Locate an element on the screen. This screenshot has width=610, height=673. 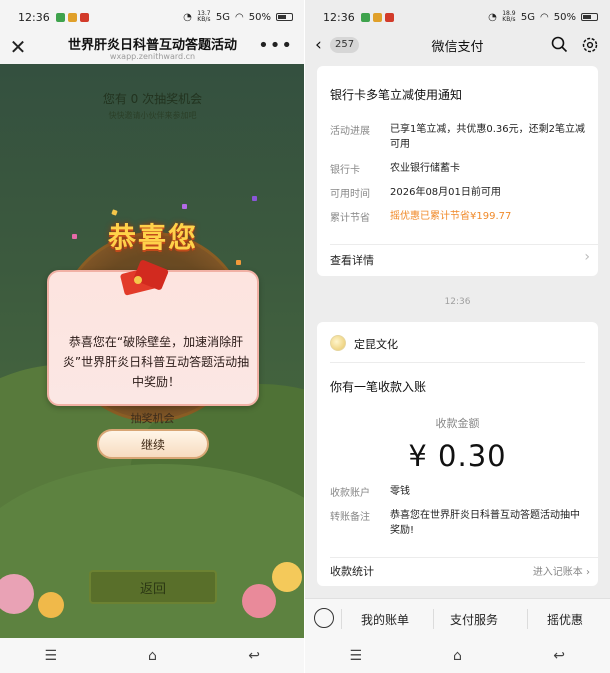
notice-row: 可用时间 2026年08月01日前可用 is located at coordinates (415, 192).